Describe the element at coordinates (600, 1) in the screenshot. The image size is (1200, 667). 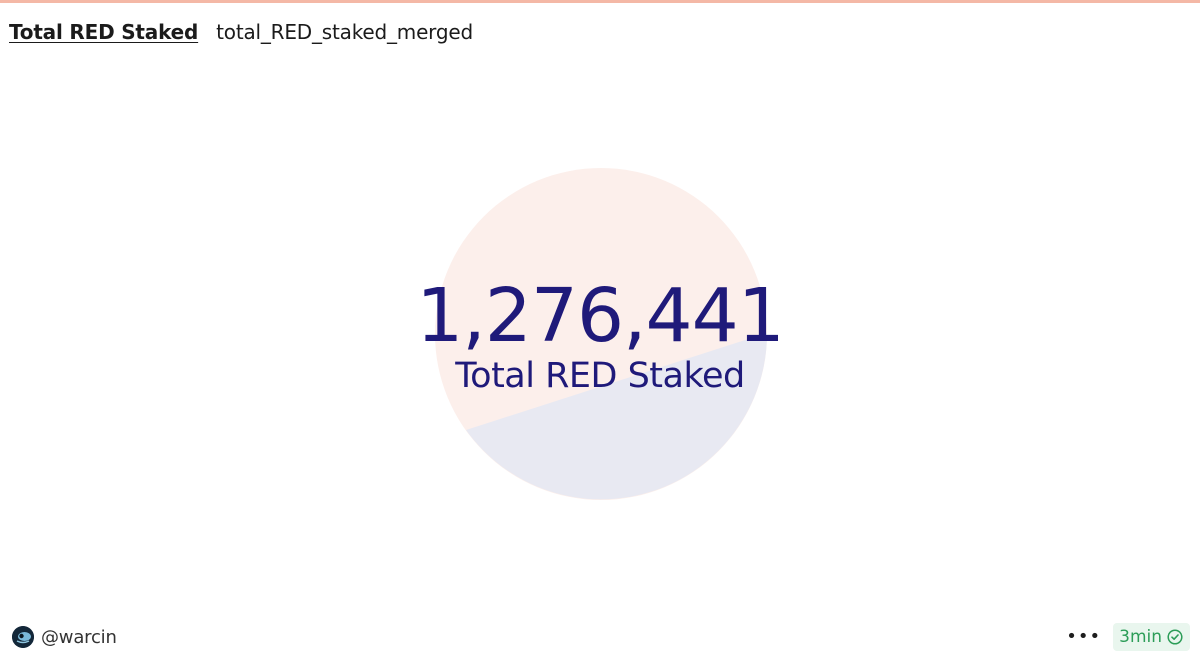
I see `top-accent-bar` at that location.